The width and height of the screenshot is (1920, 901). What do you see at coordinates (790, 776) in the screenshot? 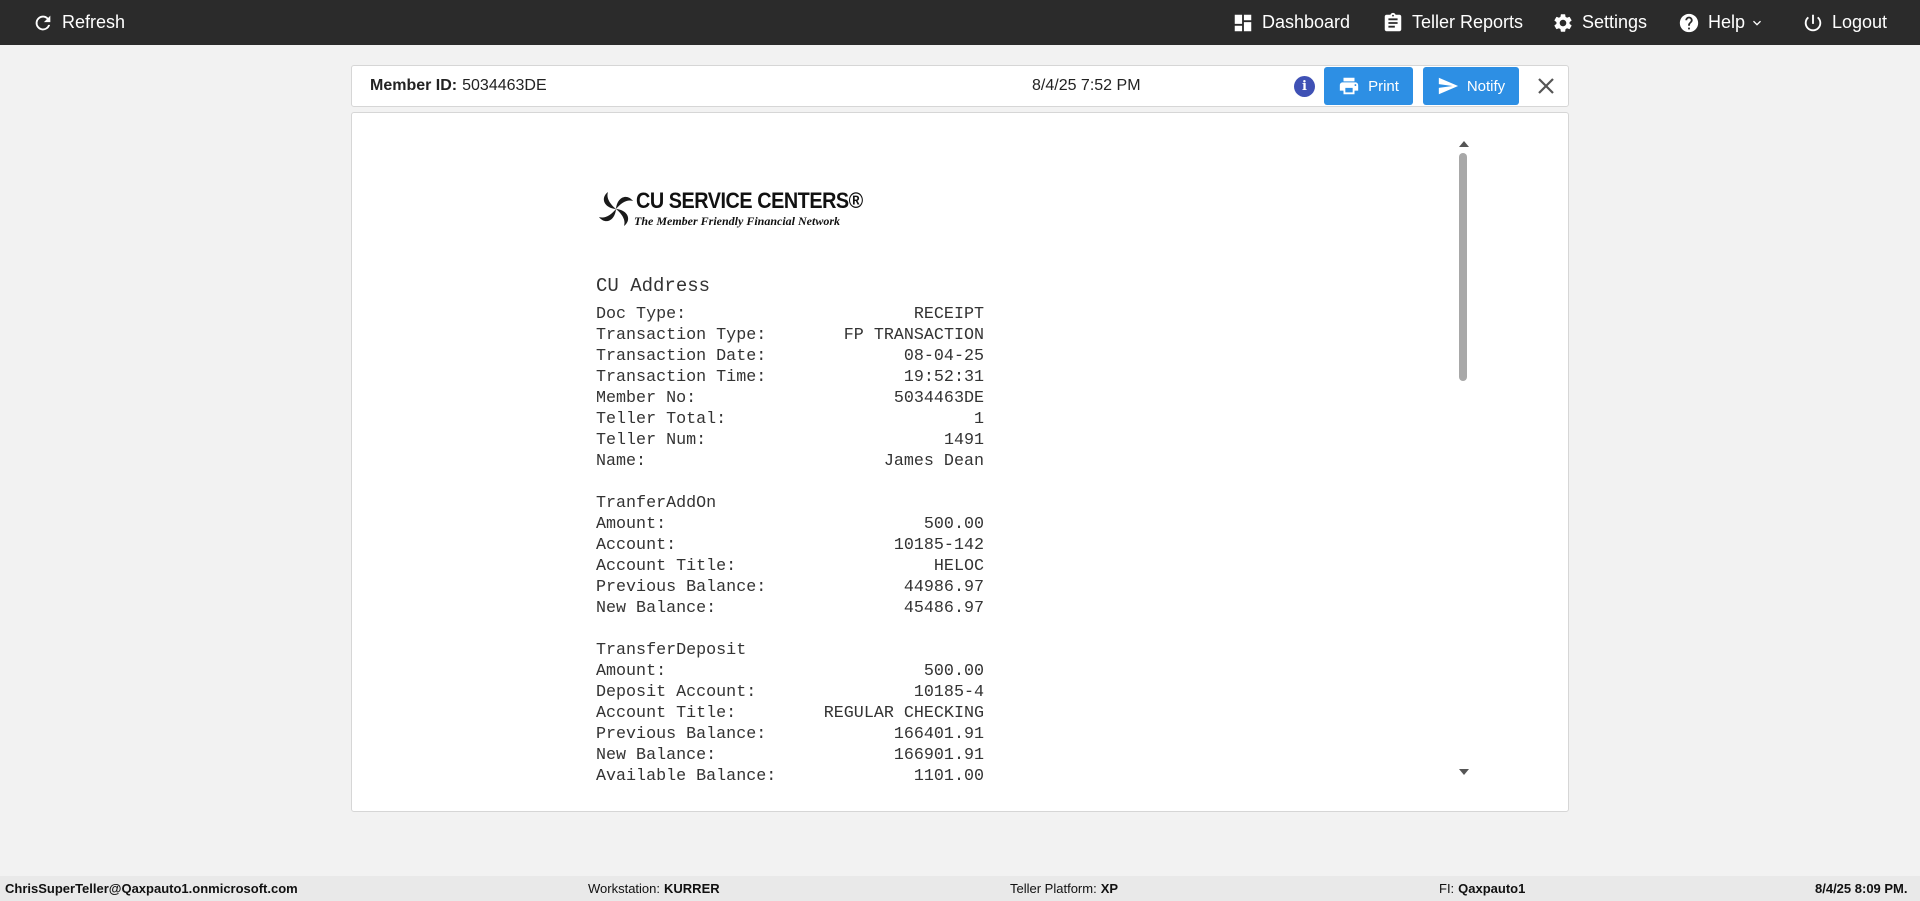
I see `receipt-row: Available Balance: 1101.00` at bounding box center [790, 776].